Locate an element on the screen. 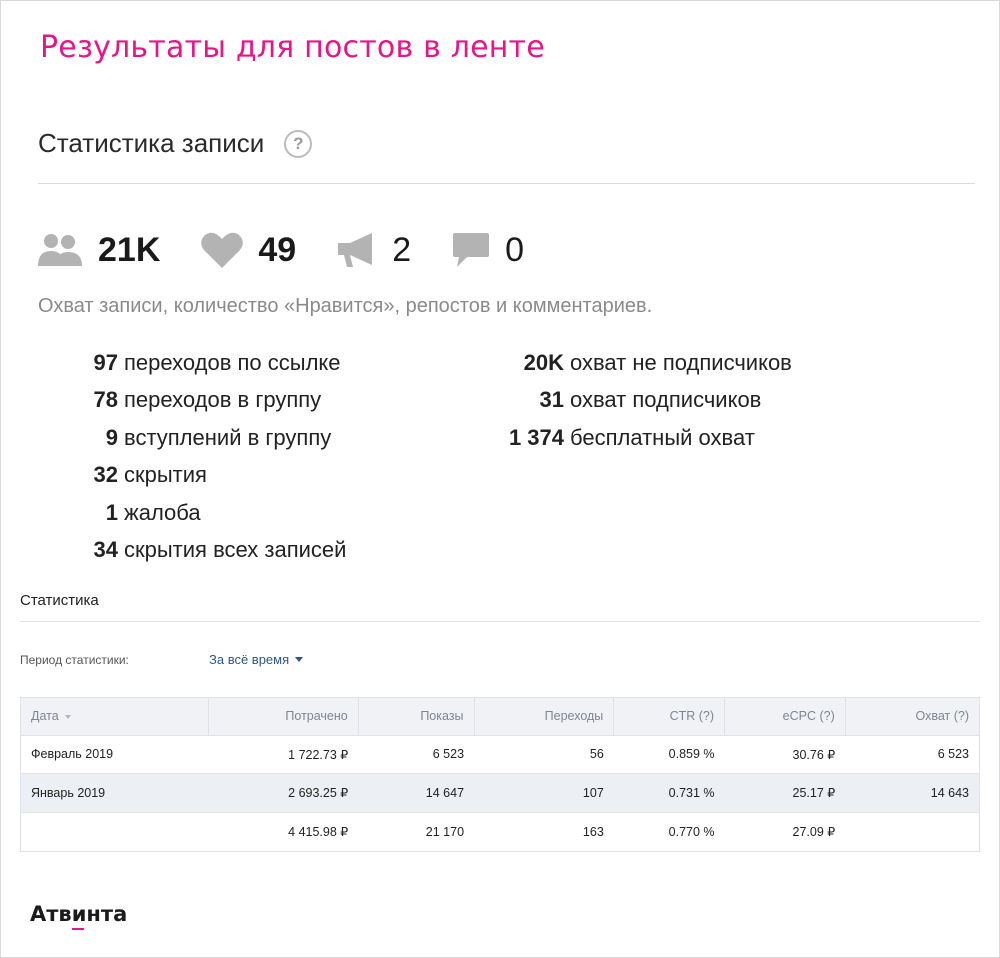  period-dropdown-value: За всё время is located at coordinates (249, 659).